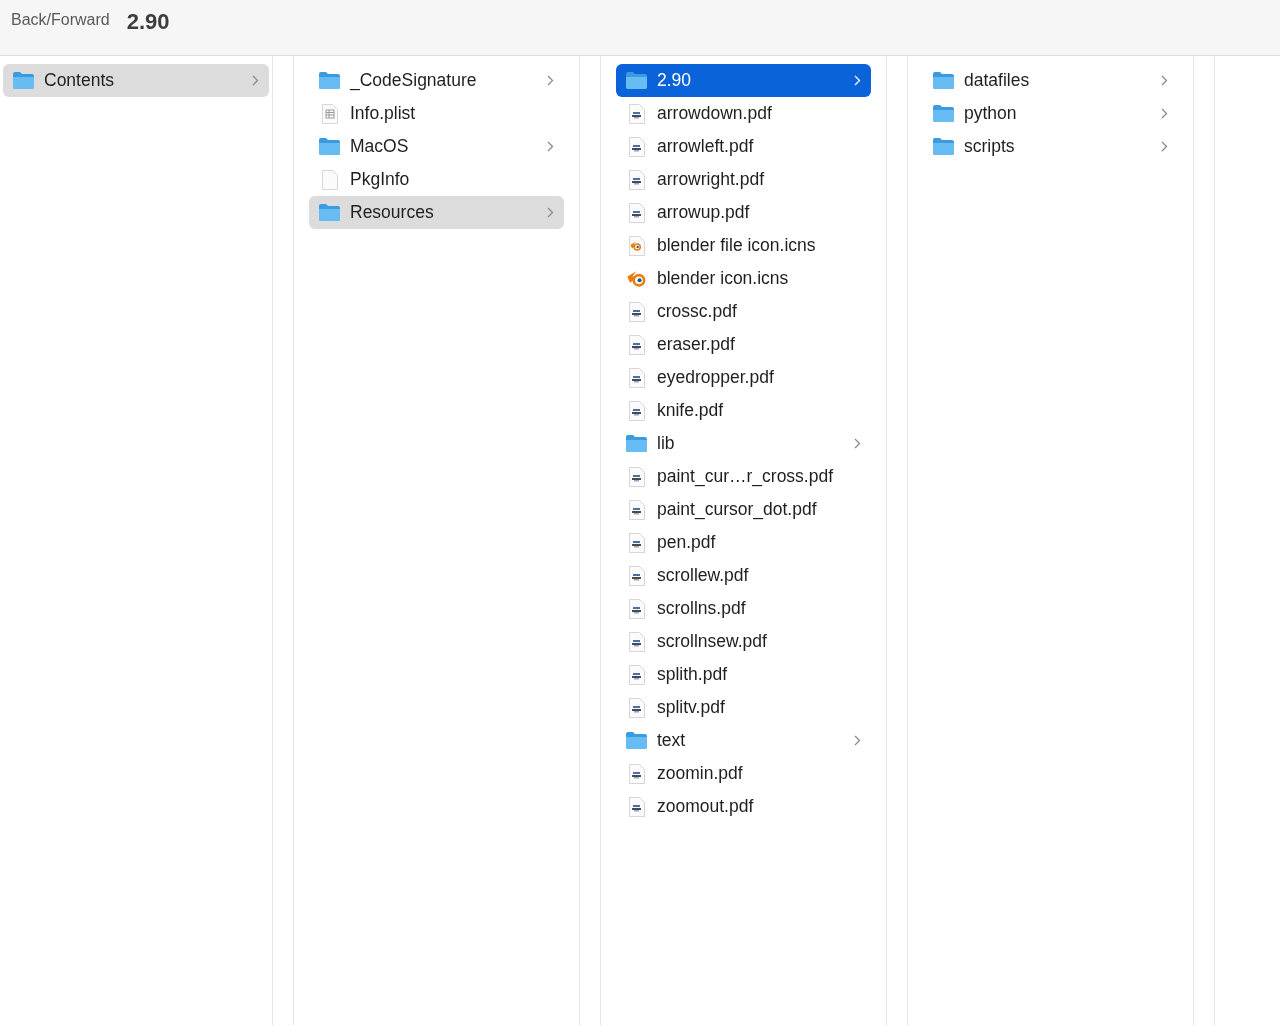 The image size is (1280, 1025). What do you see at coordinates (414, 81) in the screenshot?
I see `file-name: _CodeSignature` at bounding box center [414, 81].